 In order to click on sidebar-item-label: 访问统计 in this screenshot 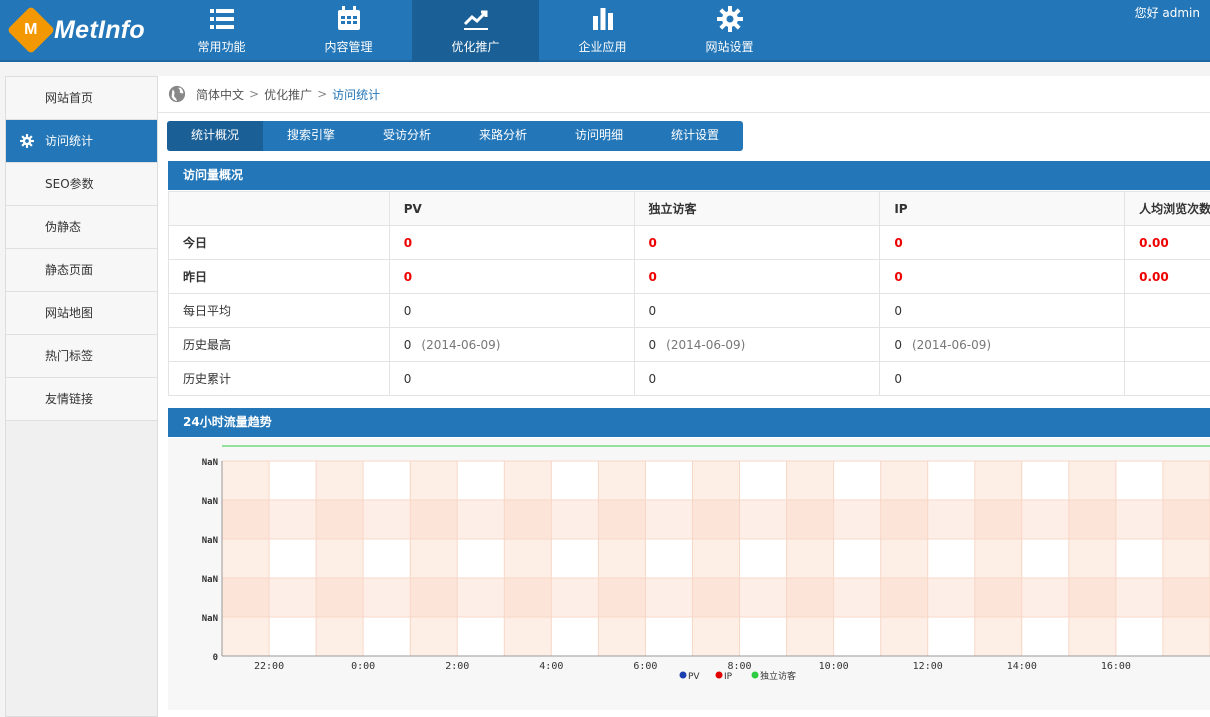, I will do `click(69, 141)`.